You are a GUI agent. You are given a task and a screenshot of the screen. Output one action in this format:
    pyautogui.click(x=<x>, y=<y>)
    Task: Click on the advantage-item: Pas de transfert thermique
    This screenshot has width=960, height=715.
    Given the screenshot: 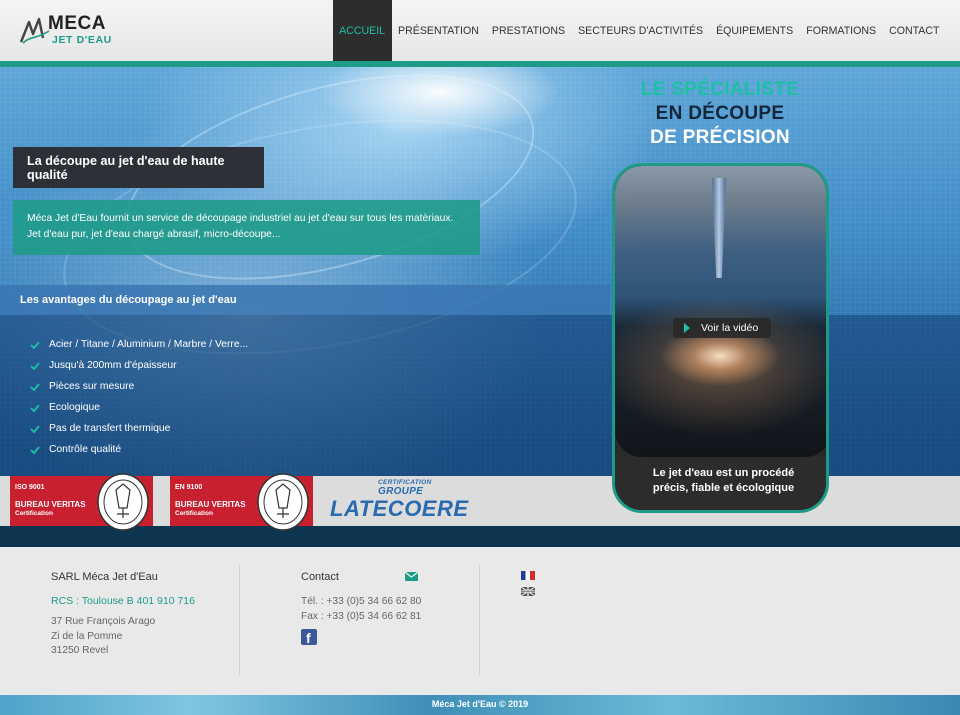 What is the action you would take?
    pyautogui.click(x=139, y=428)
    